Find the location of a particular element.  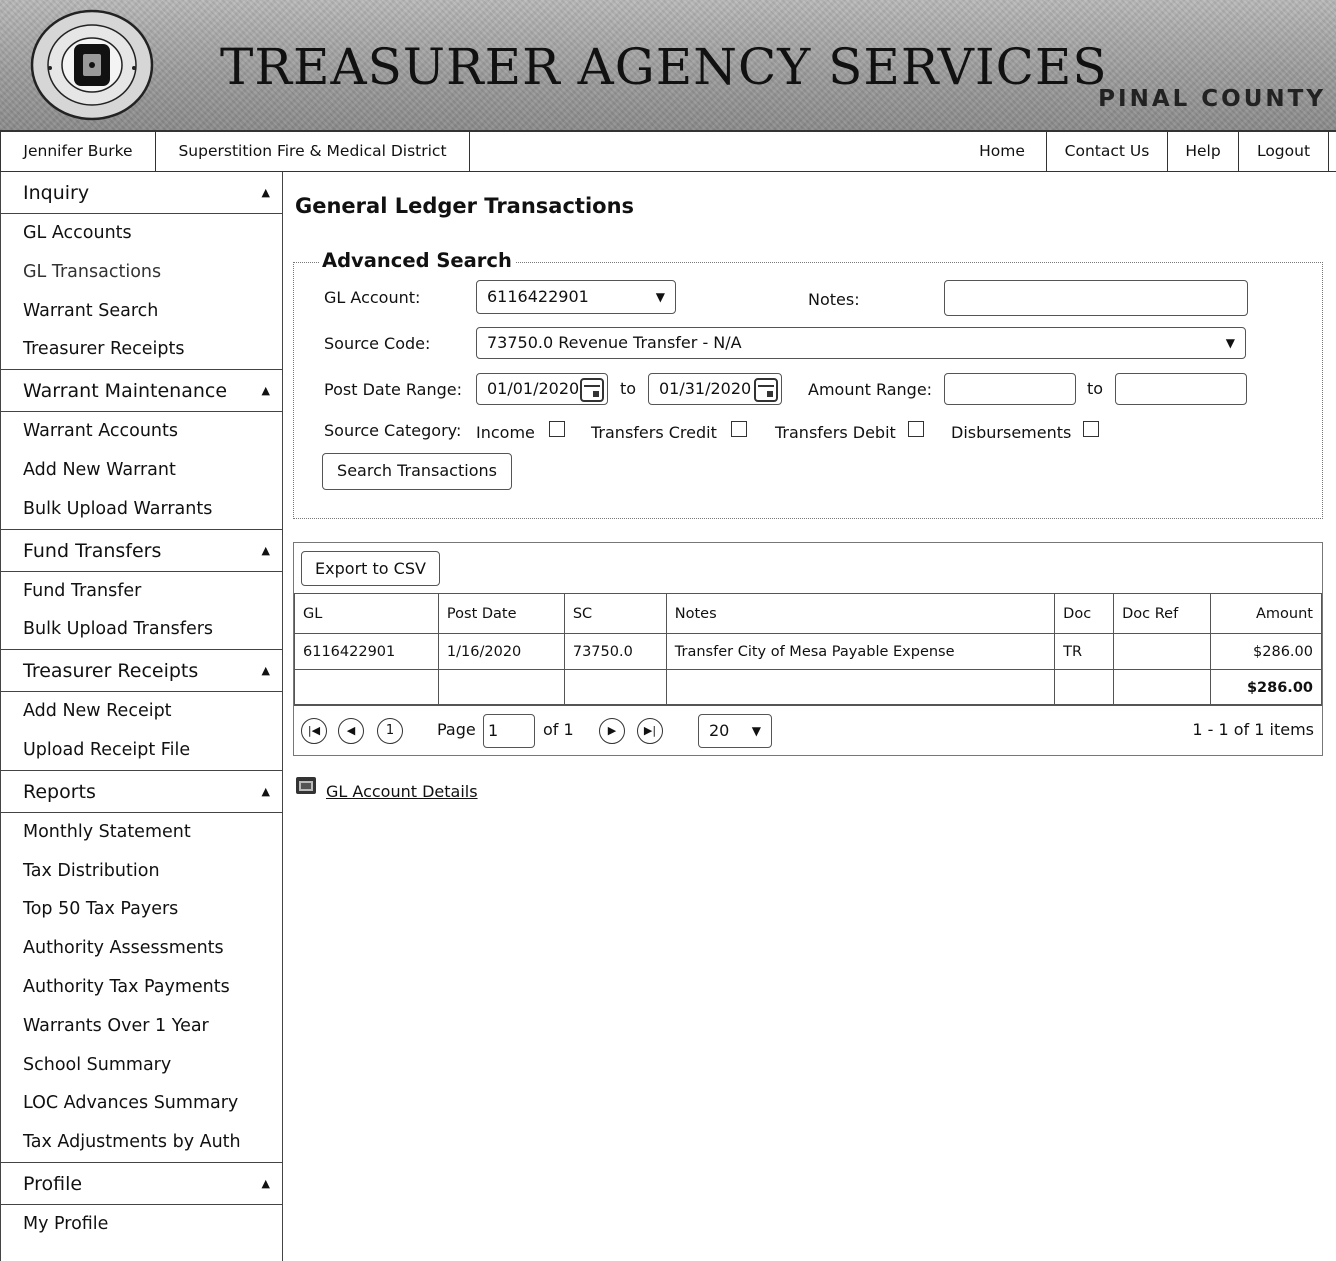

banner-title: TREASURER AGENCY SERVICES is located at coordinates (664, 67).